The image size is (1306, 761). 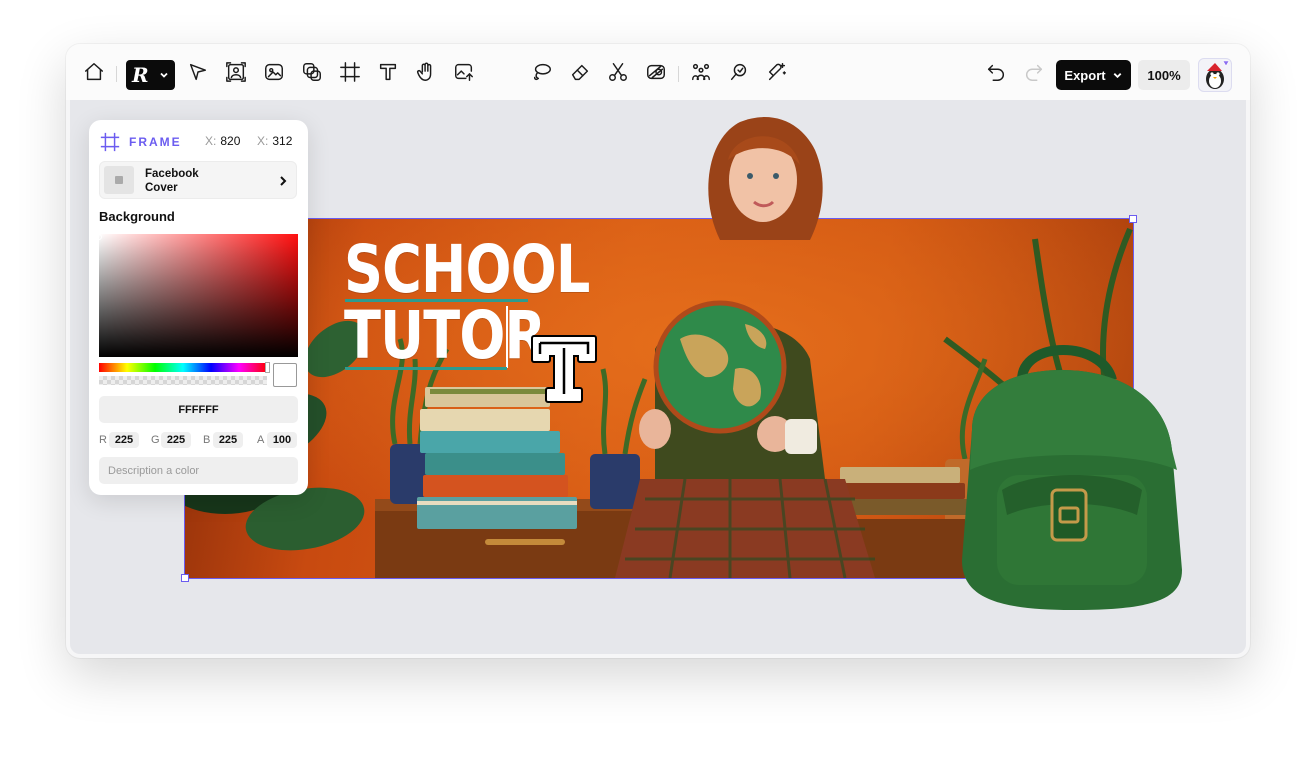 What do you see at coordinates (198, 470) in the screenshot?
I see `color-description-input: Description a color` at bounding box center [198, 470].